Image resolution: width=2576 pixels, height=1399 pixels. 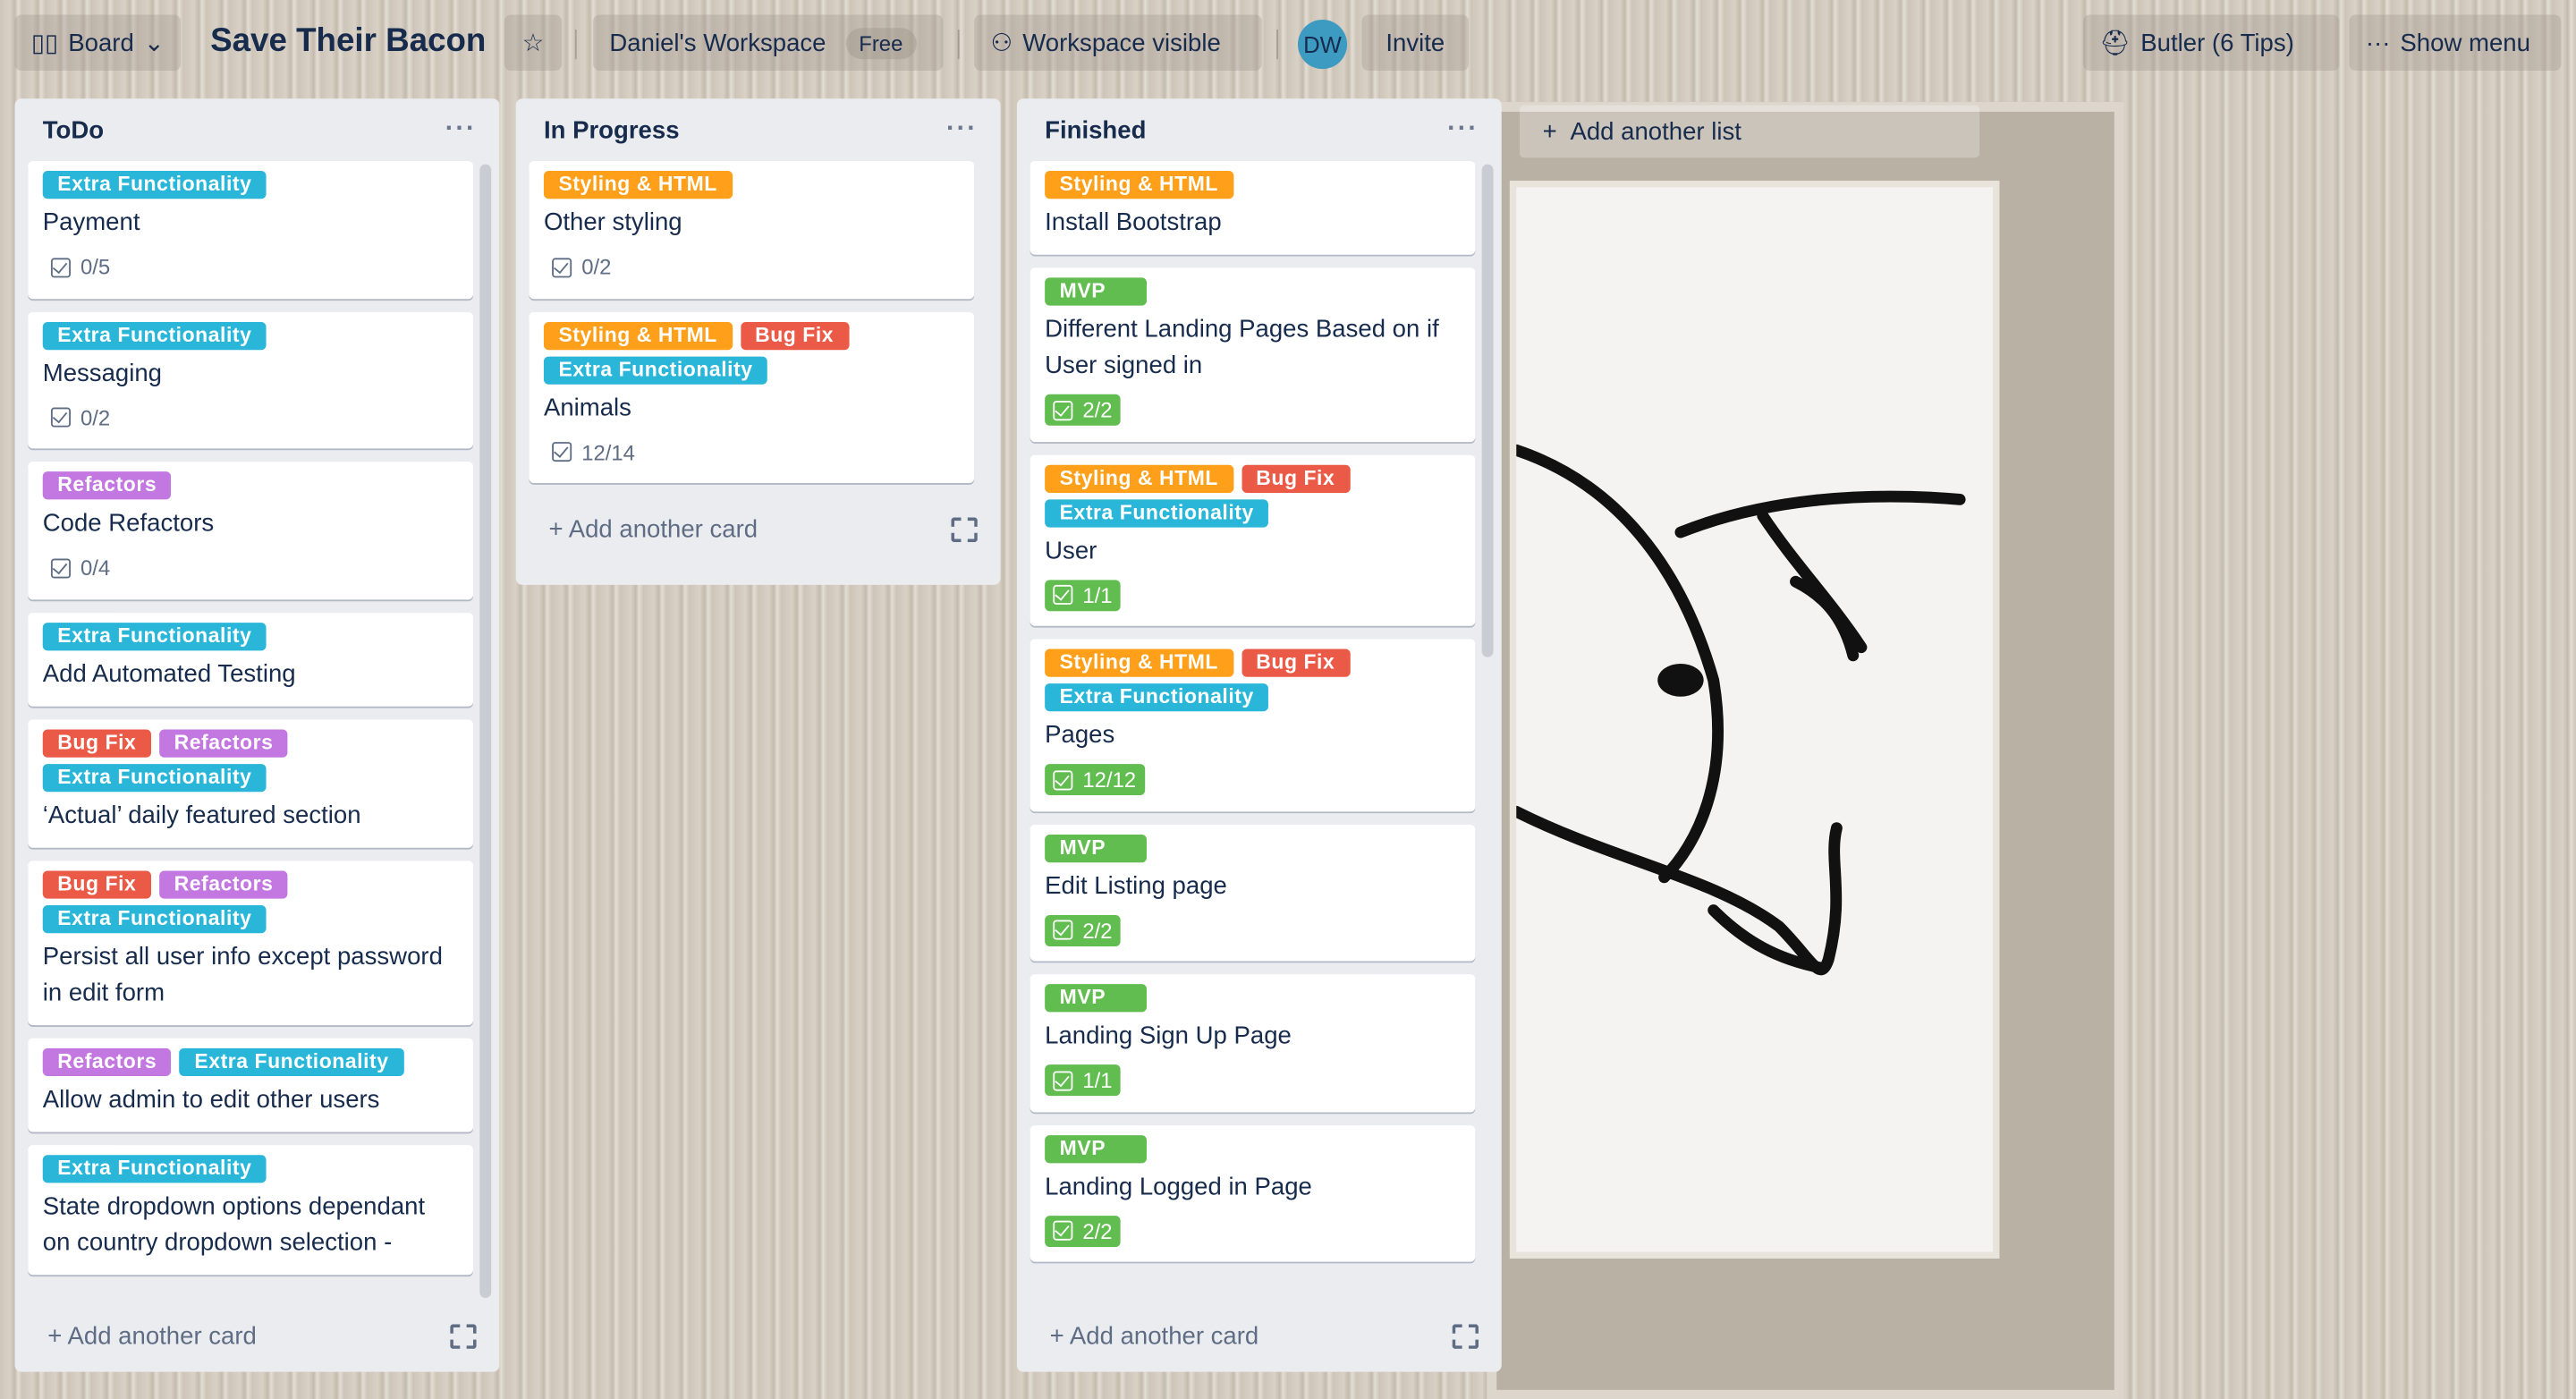 What do you see at coordinates (348, 42) in the screenshot?
I see `board-title: Save Their Bacon` at bounding box center [348, 42].